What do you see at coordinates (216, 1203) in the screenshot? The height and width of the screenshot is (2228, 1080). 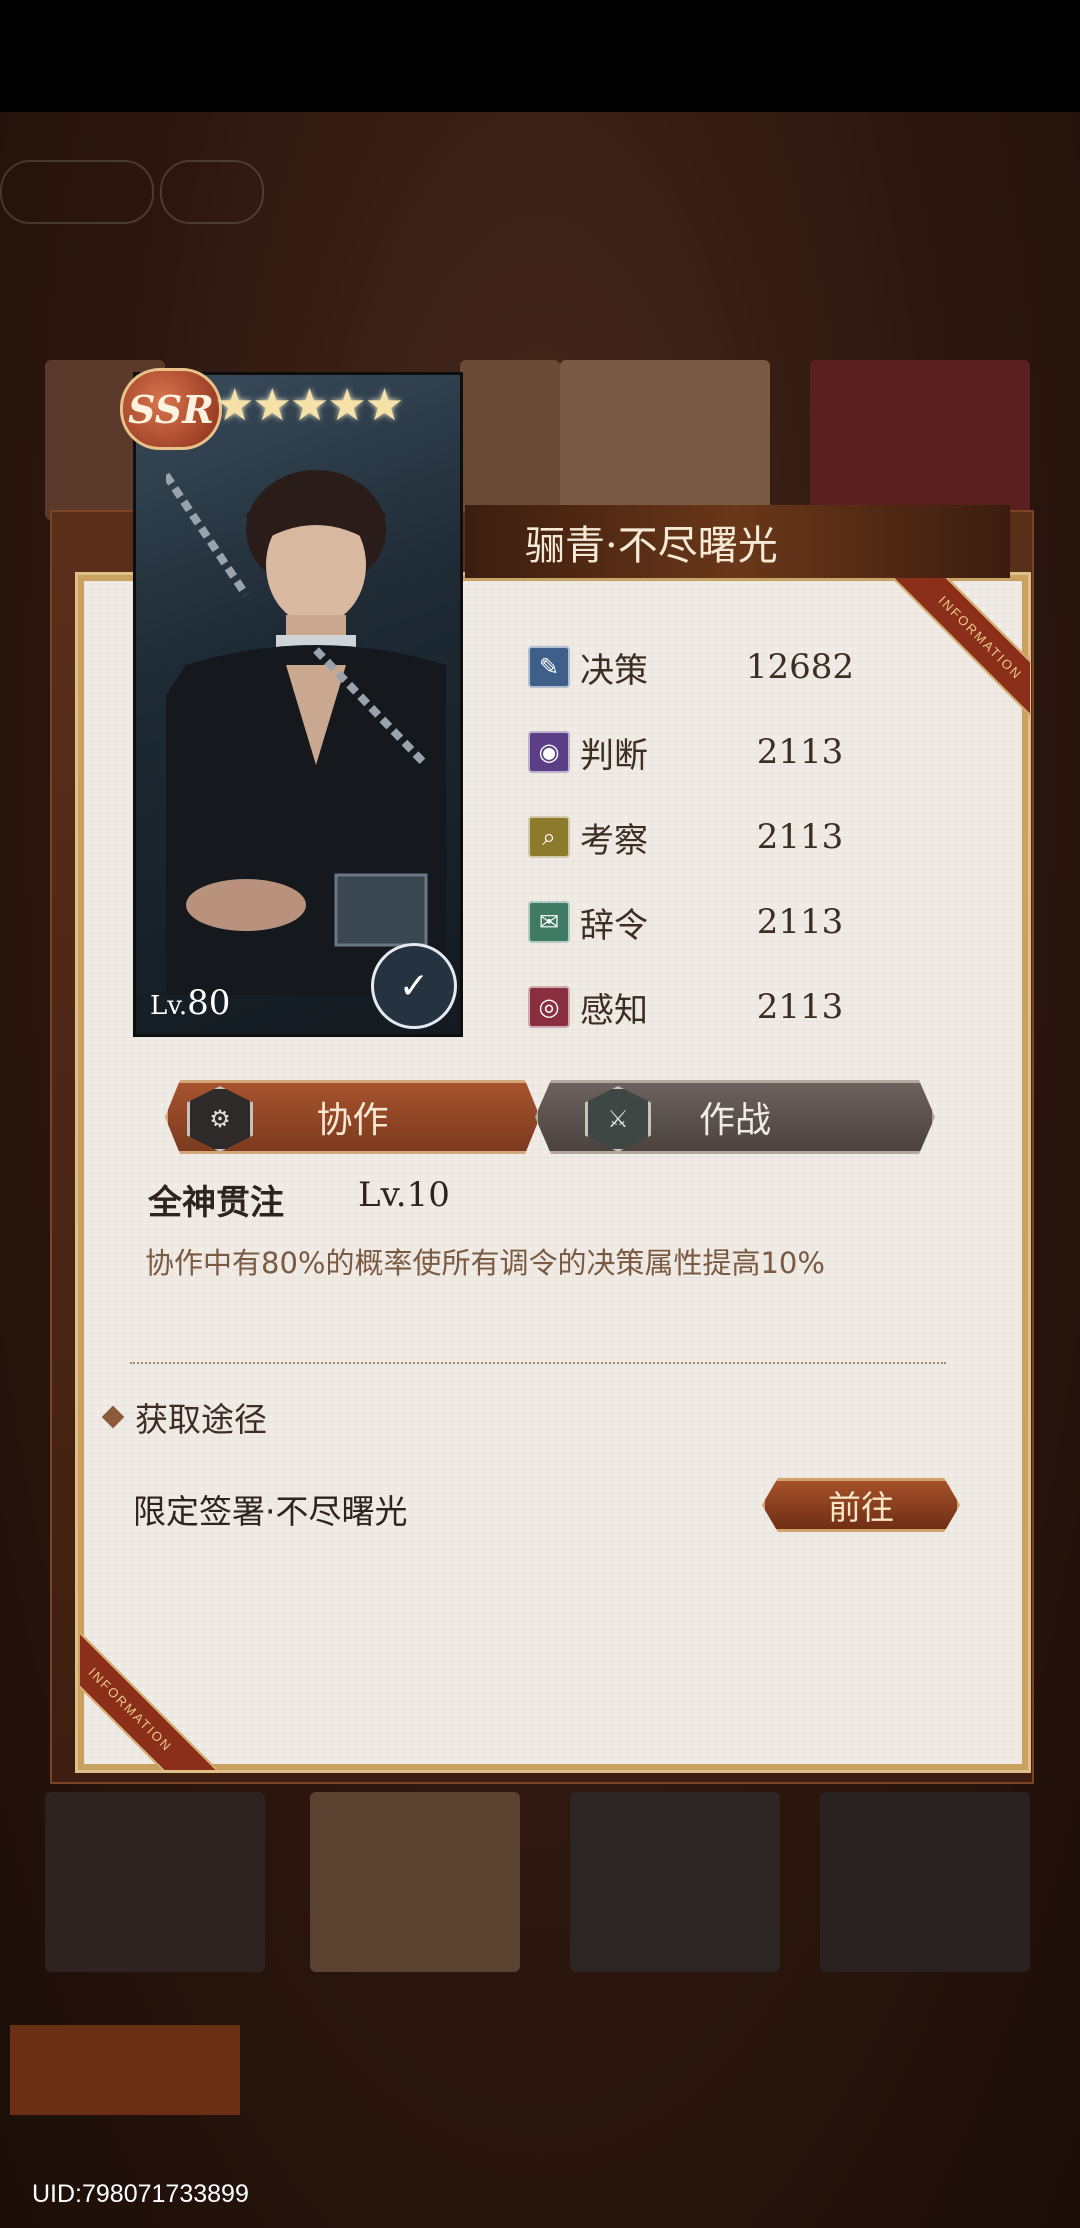 I see `skill-name: 全神贯注` at bounding box center [216, 1203].